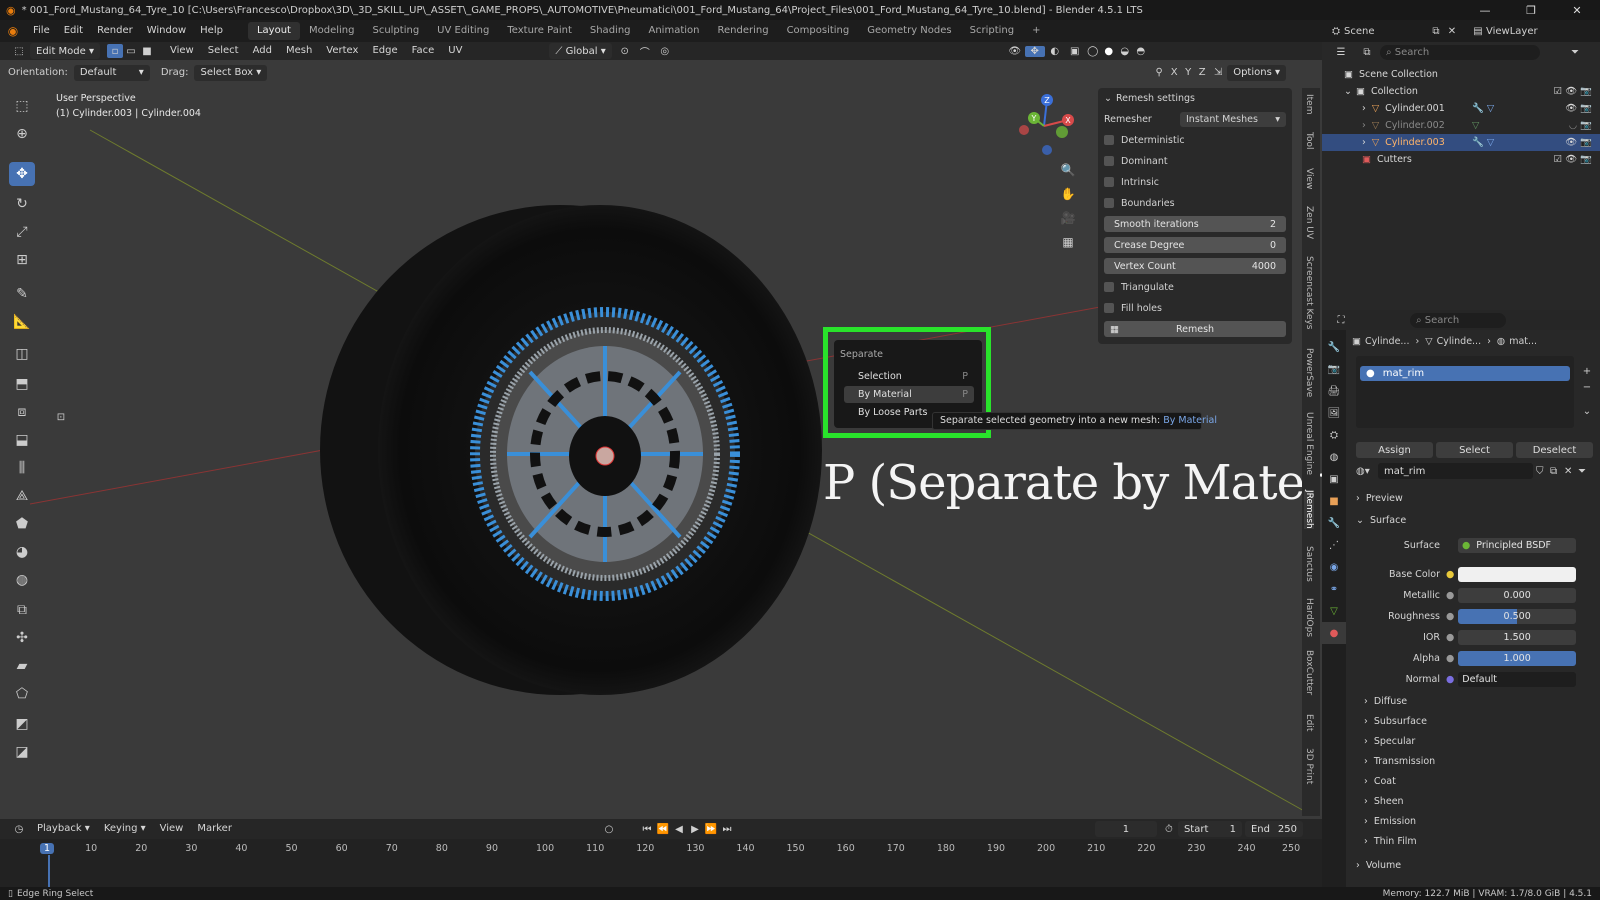 The image size is (1600, 900). I want to click on timeline-editor-icon: ◷, so click(19, 829).